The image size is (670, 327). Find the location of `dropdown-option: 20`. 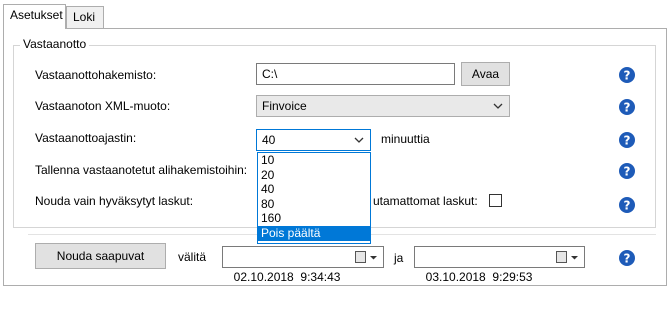

dropdown-option: 20 is located at coordinates (314, 175).